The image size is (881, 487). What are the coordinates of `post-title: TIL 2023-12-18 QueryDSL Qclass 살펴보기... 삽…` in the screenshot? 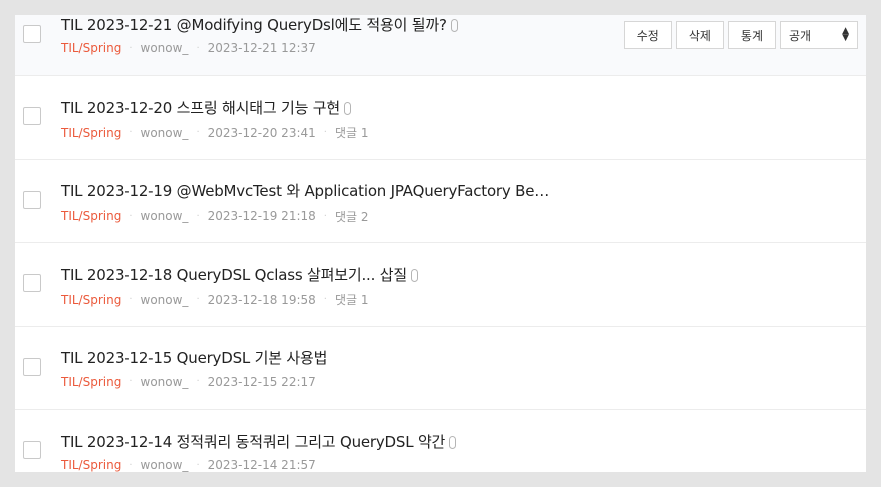 It's located at (234, 274).